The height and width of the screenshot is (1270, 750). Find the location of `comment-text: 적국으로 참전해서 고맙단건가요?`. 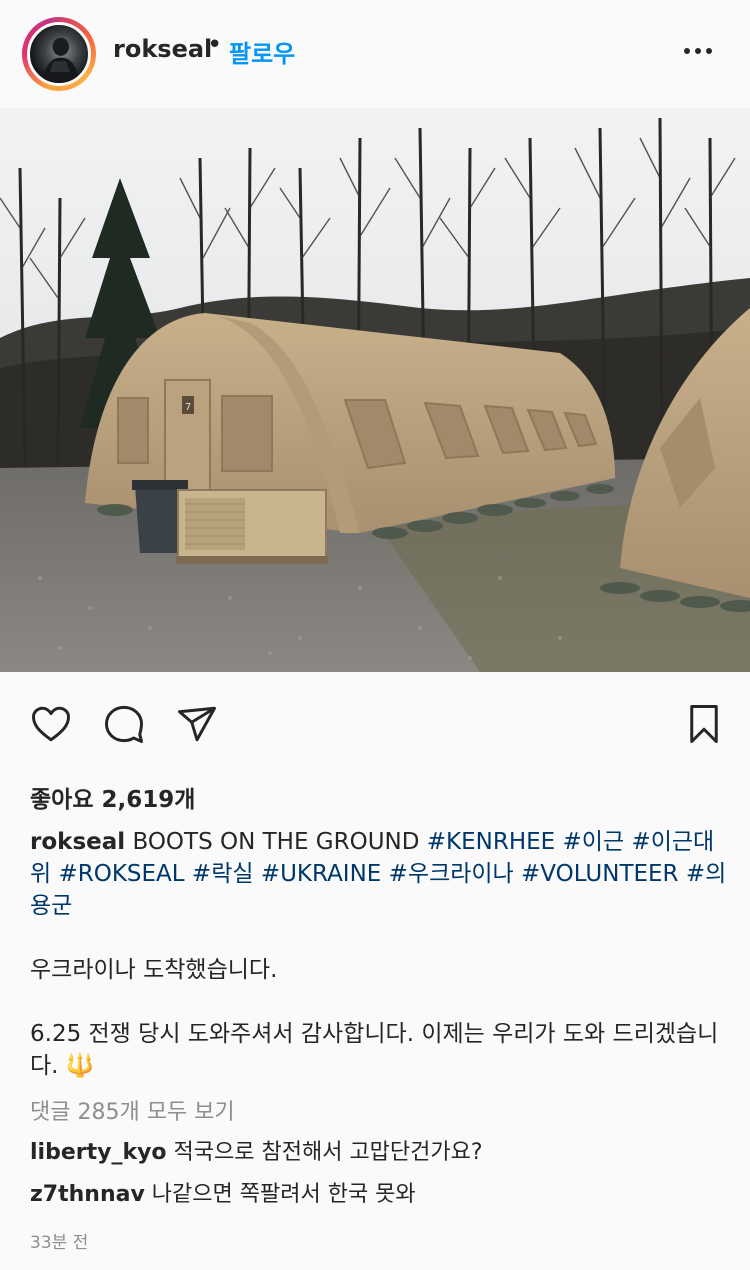

comment-text: 적국으로 참전해서 고맙단건가요? is located at coordinates (324, 1152).